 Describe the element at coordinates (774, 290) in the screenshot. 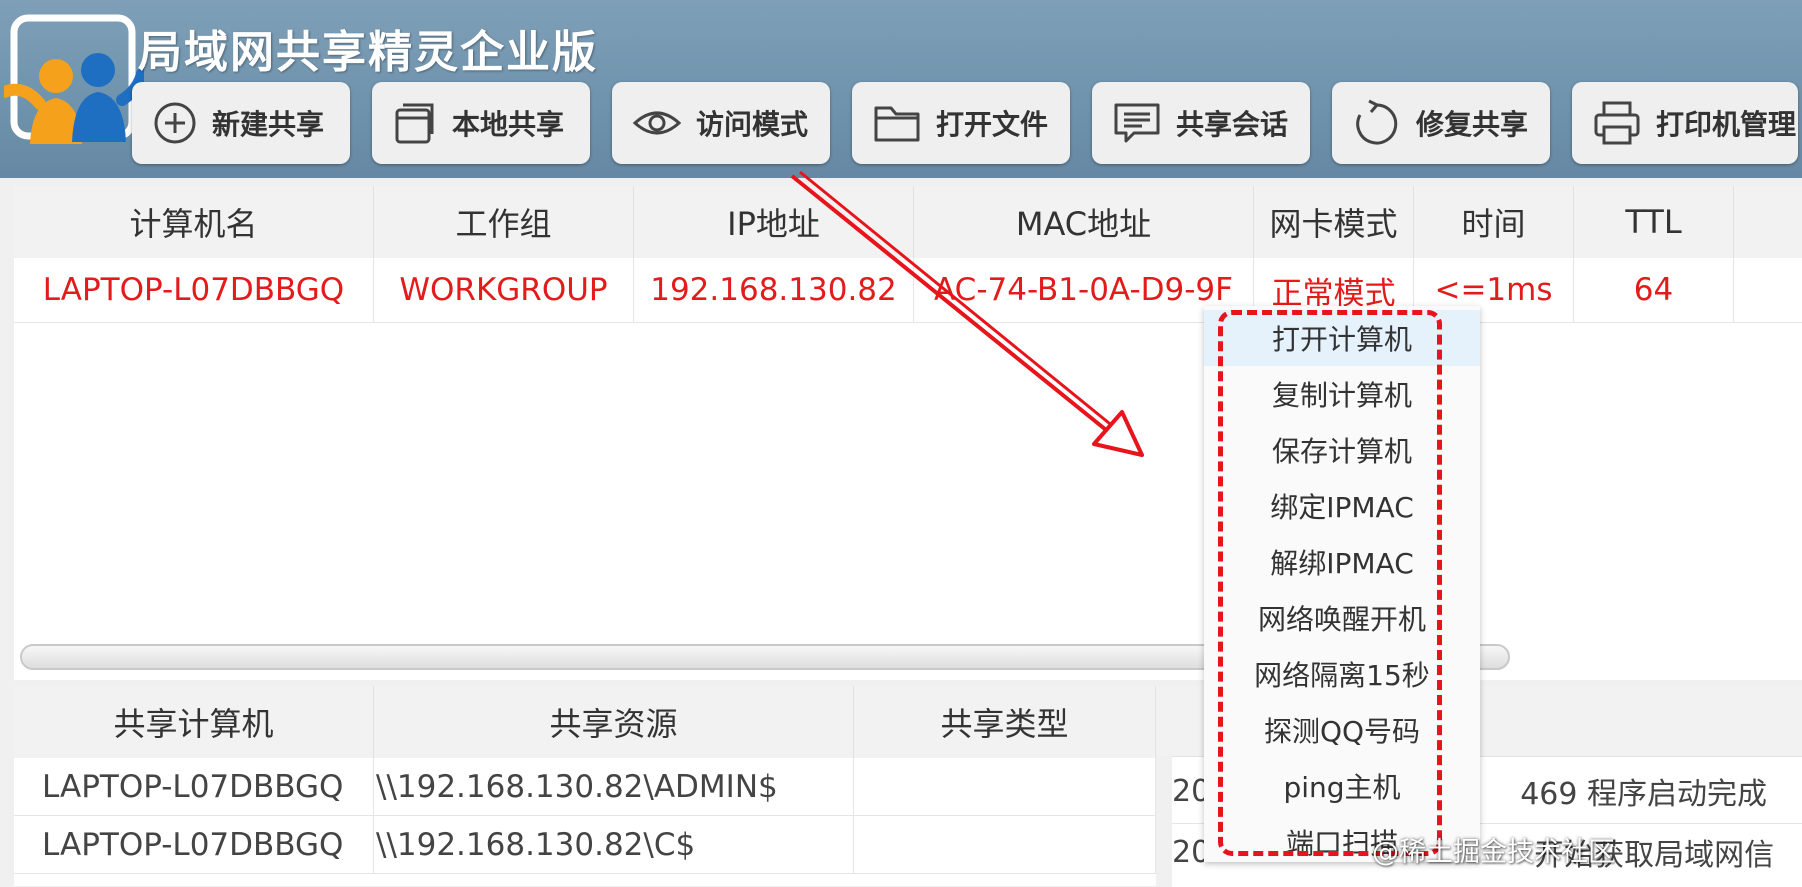

I see `cell-ip: 192.168.130.82` at that location.